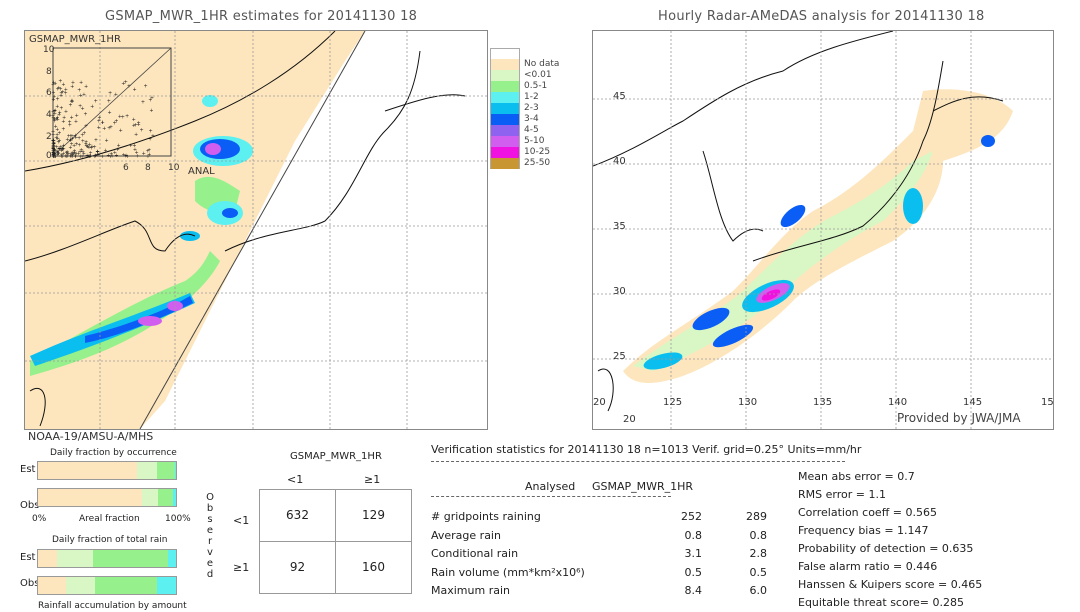 The width and height of the screenshot is (1080, 612). What do you see at coordinates (693, 553) in the screenshot?
I see `stat-analysed: 3.1` at bounding box center [693, 553].